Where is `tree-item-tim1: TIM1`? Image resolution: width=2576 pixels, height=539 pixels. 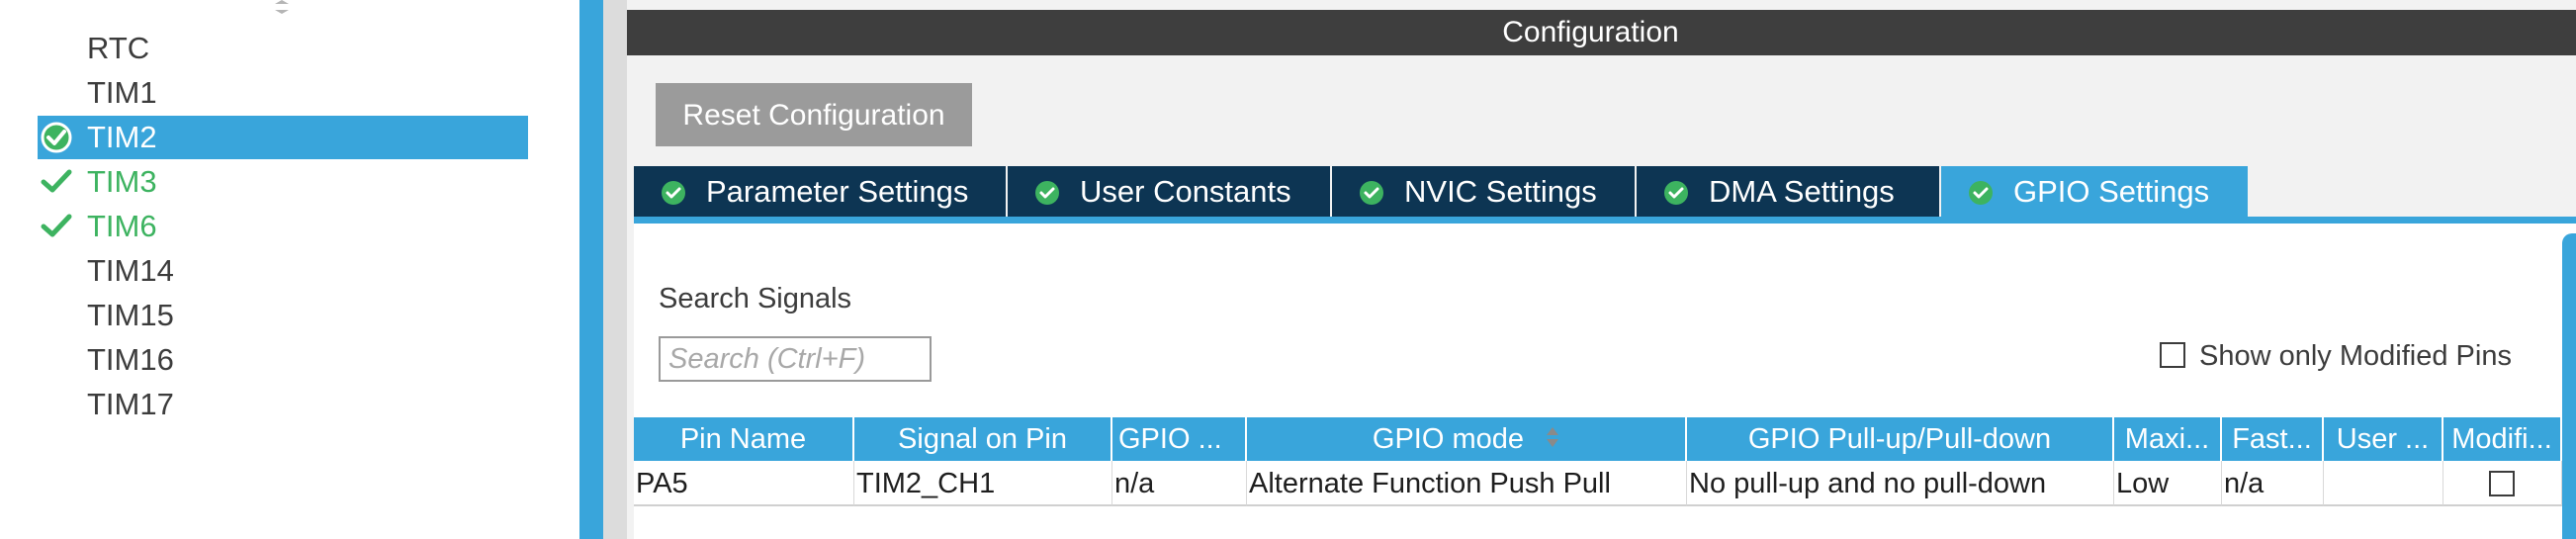
tree-item-tim1: TIM1 is located at coordinates (283, 93).